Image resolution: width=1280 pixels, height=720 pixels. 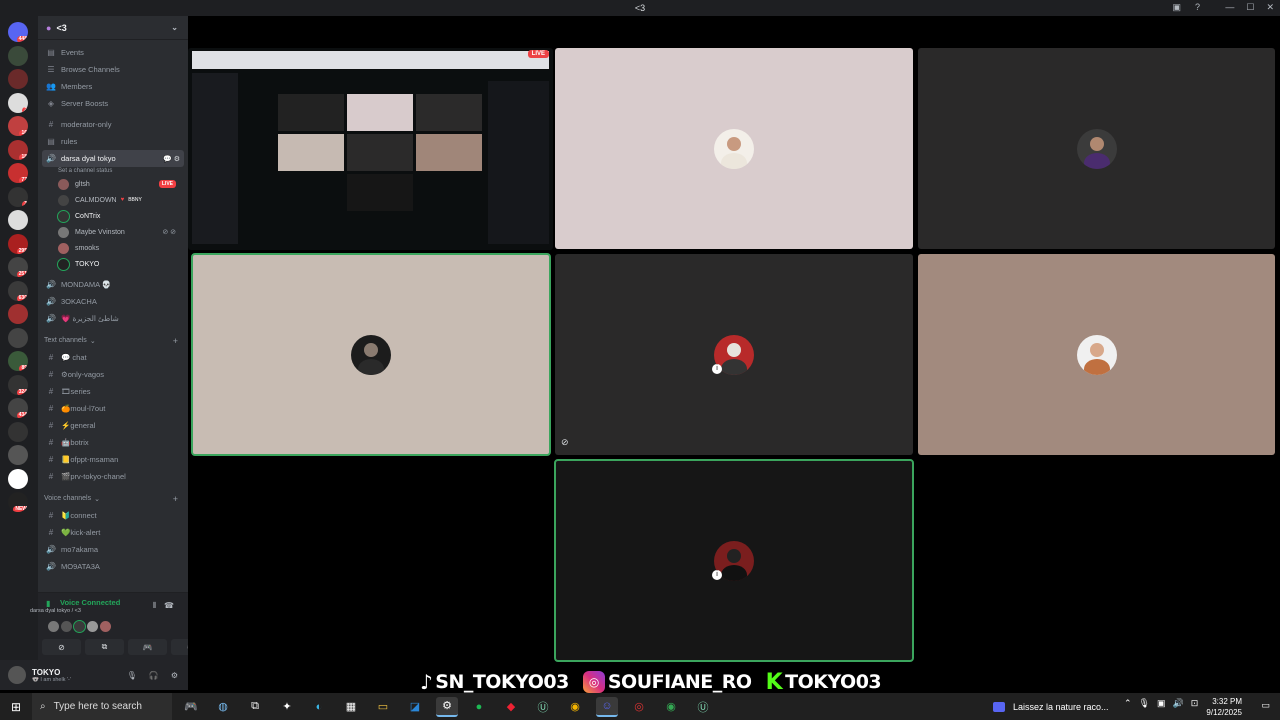 What do you see at coordinates (113, 532) in the screenshot?
I see `voice-channel: # 💚kick-alert` at bounding box center [113, 532].